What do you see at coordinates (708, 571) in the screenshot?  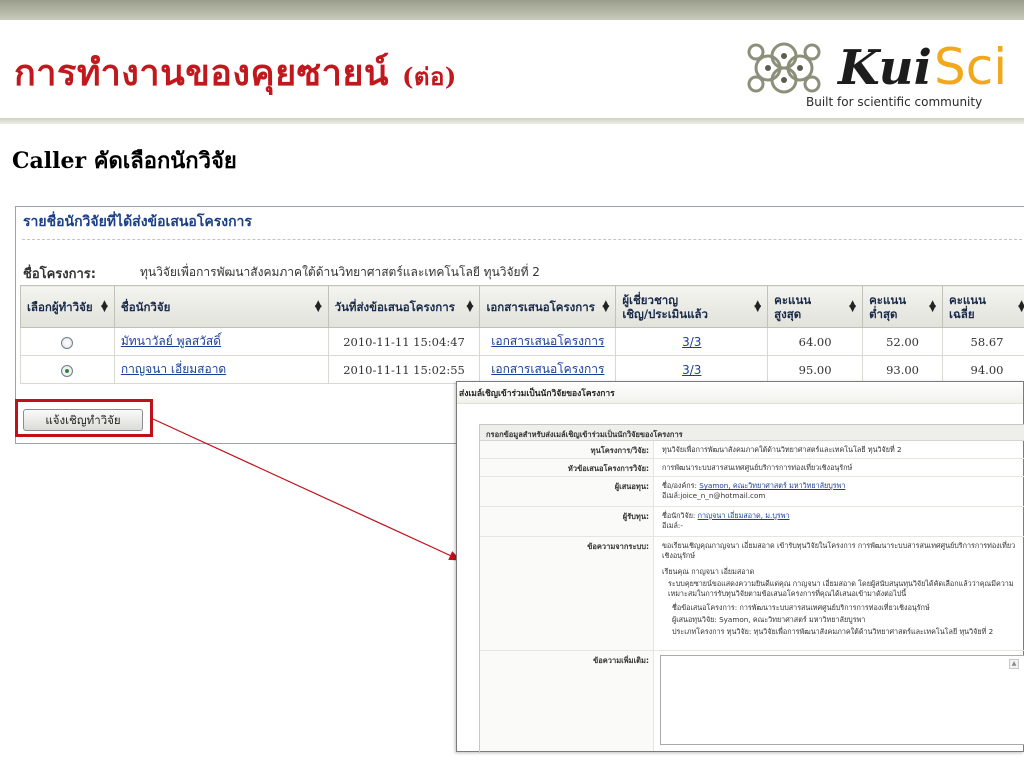 I see `message-line: เรียนคุณ กาญจนา เอี่ยมสอาด` at bounding box center [708, 571].